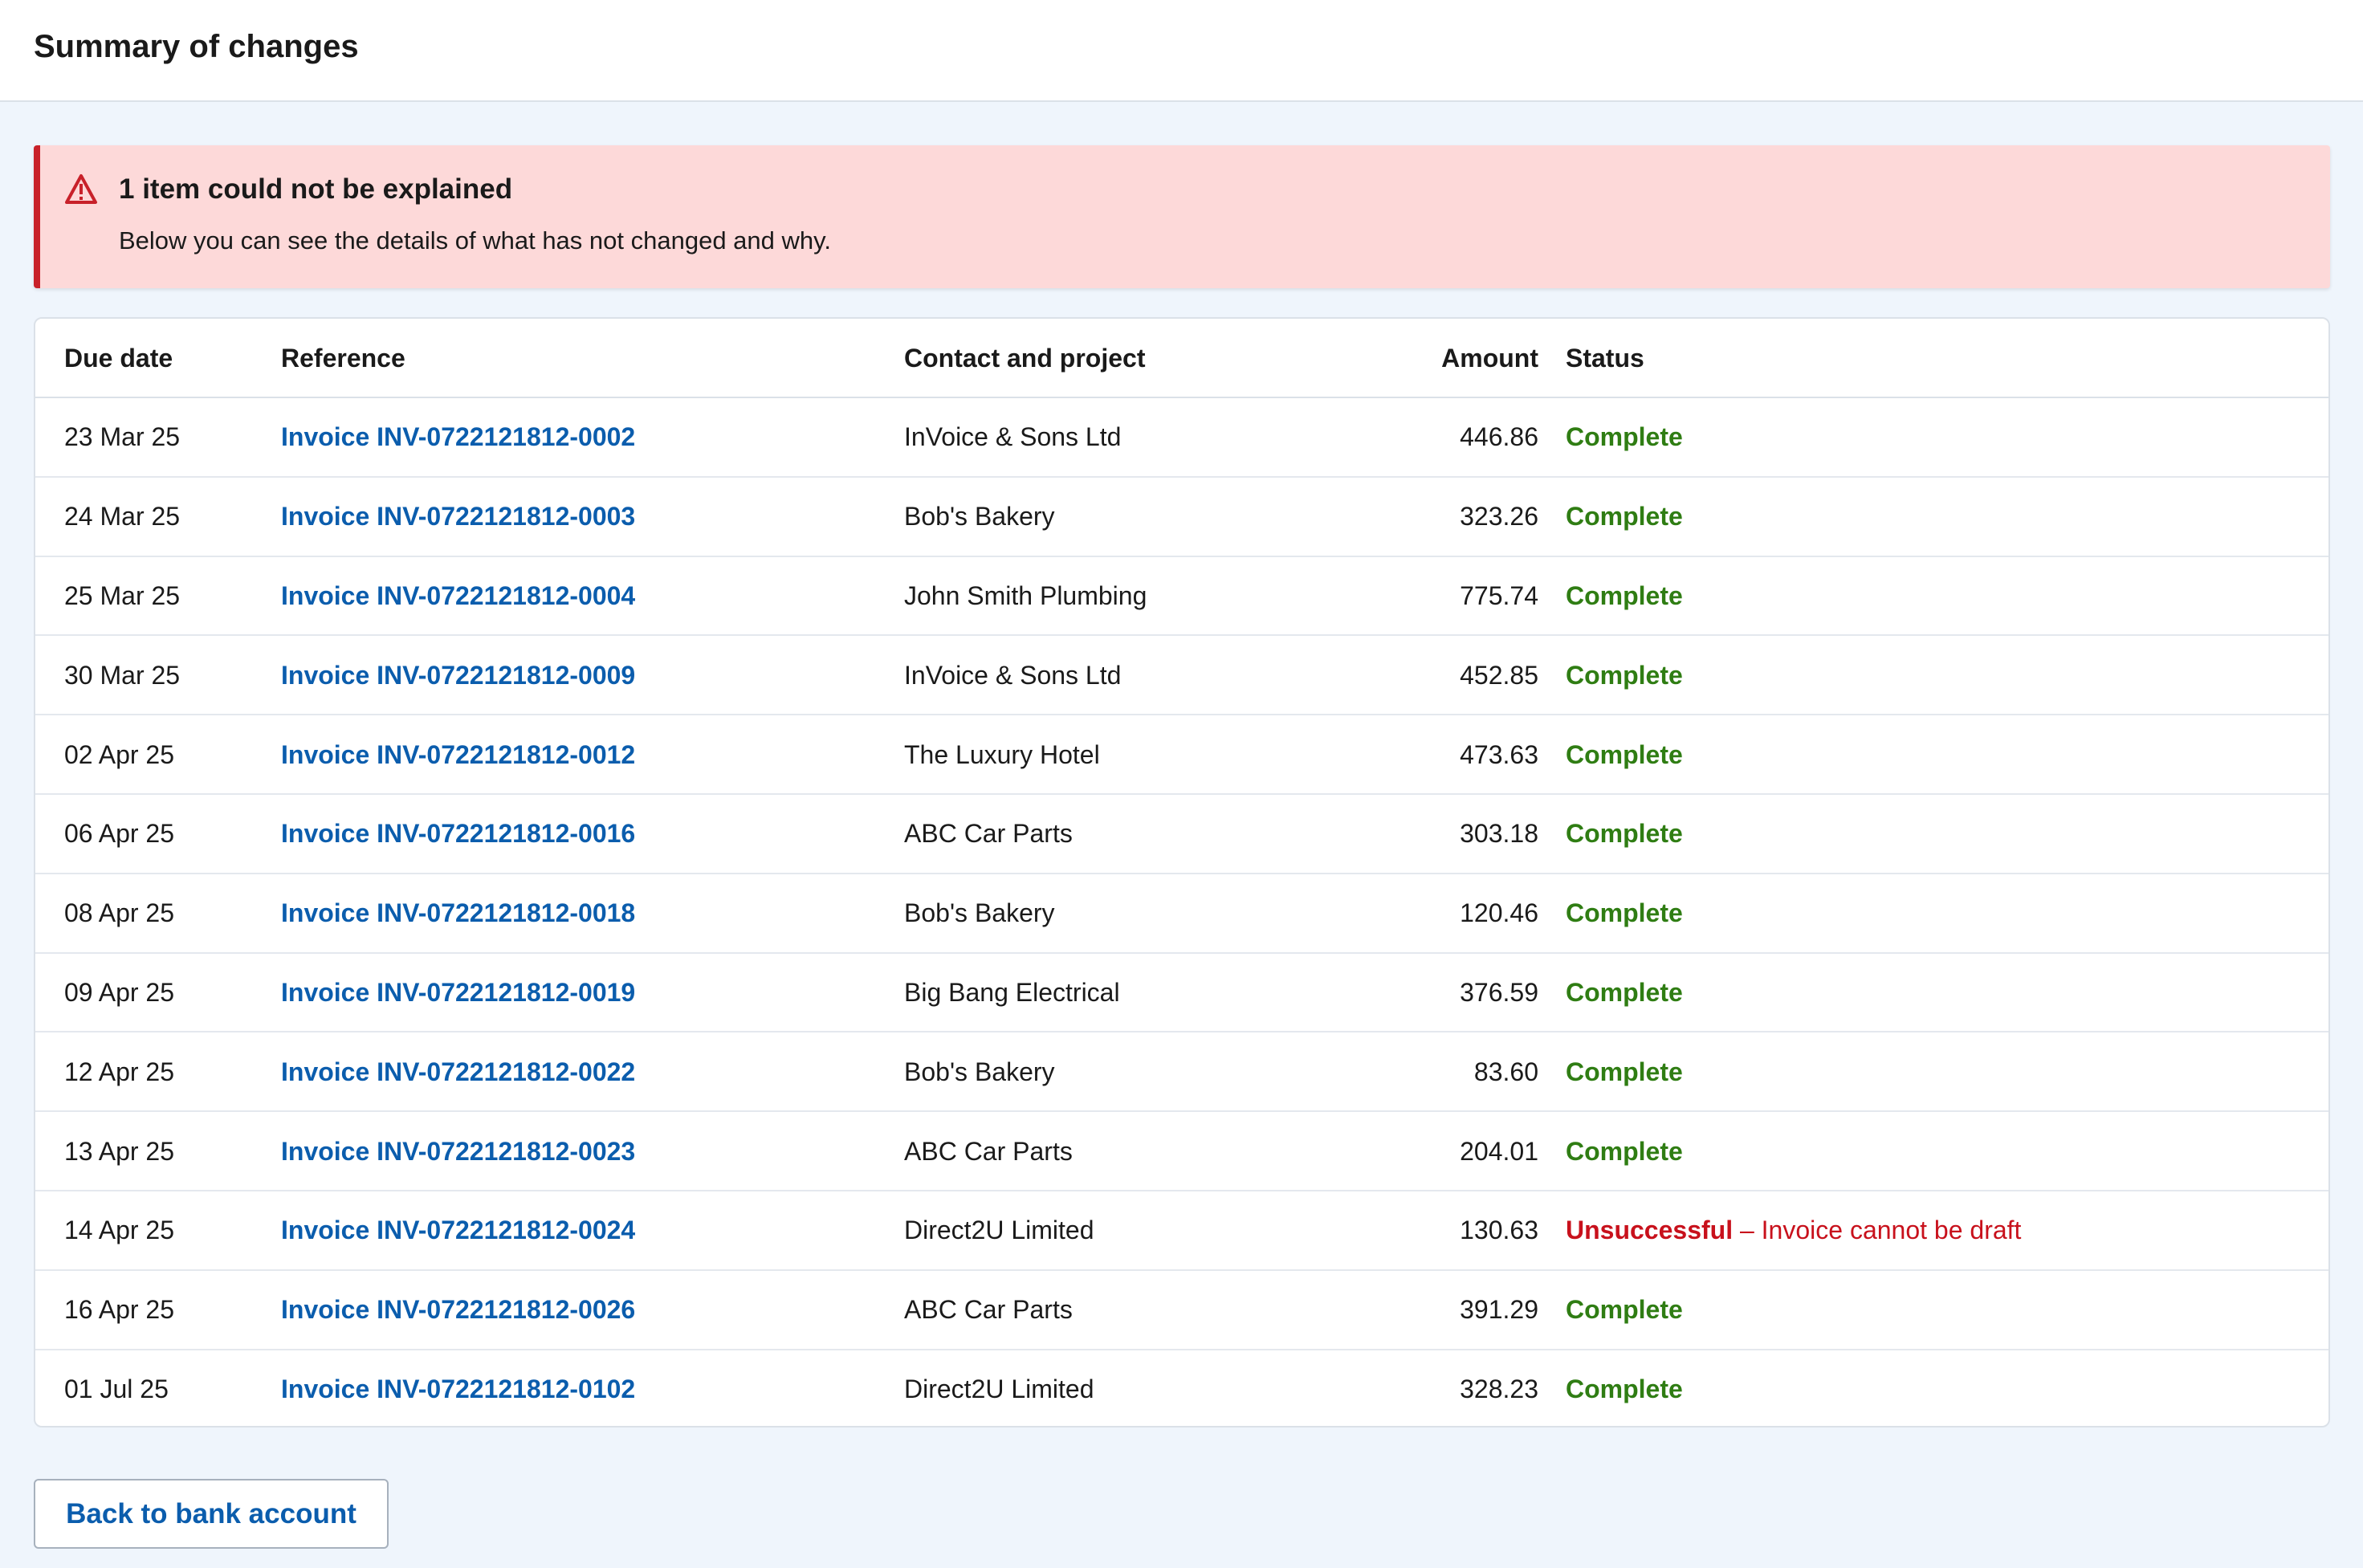 This screenshot has width=2363, height=1568. Describe the element at coordinates (158, 1309) in the screenshot. I see `due-date-cell: 16 Apr 25` at that location.